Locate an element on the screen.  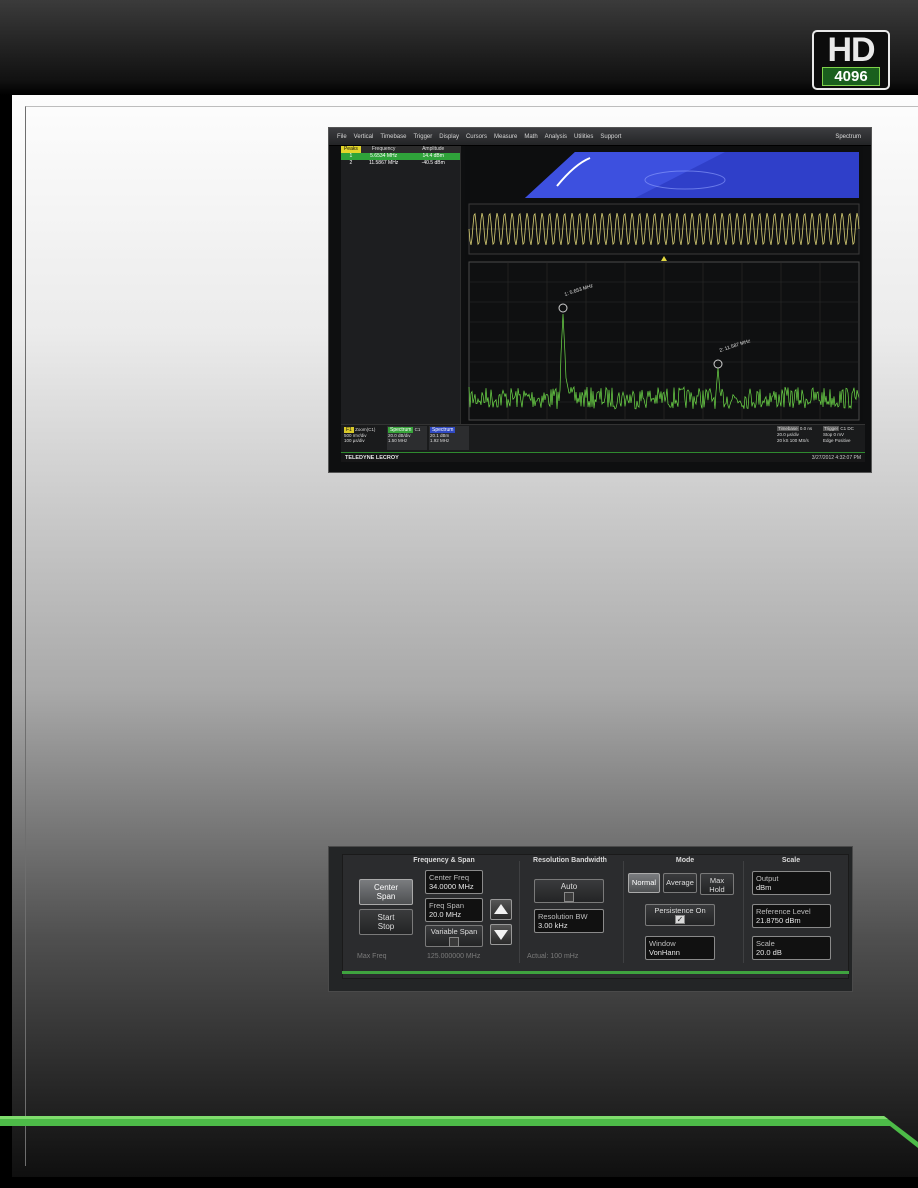
header-banner is located at coordinates (459, 47).